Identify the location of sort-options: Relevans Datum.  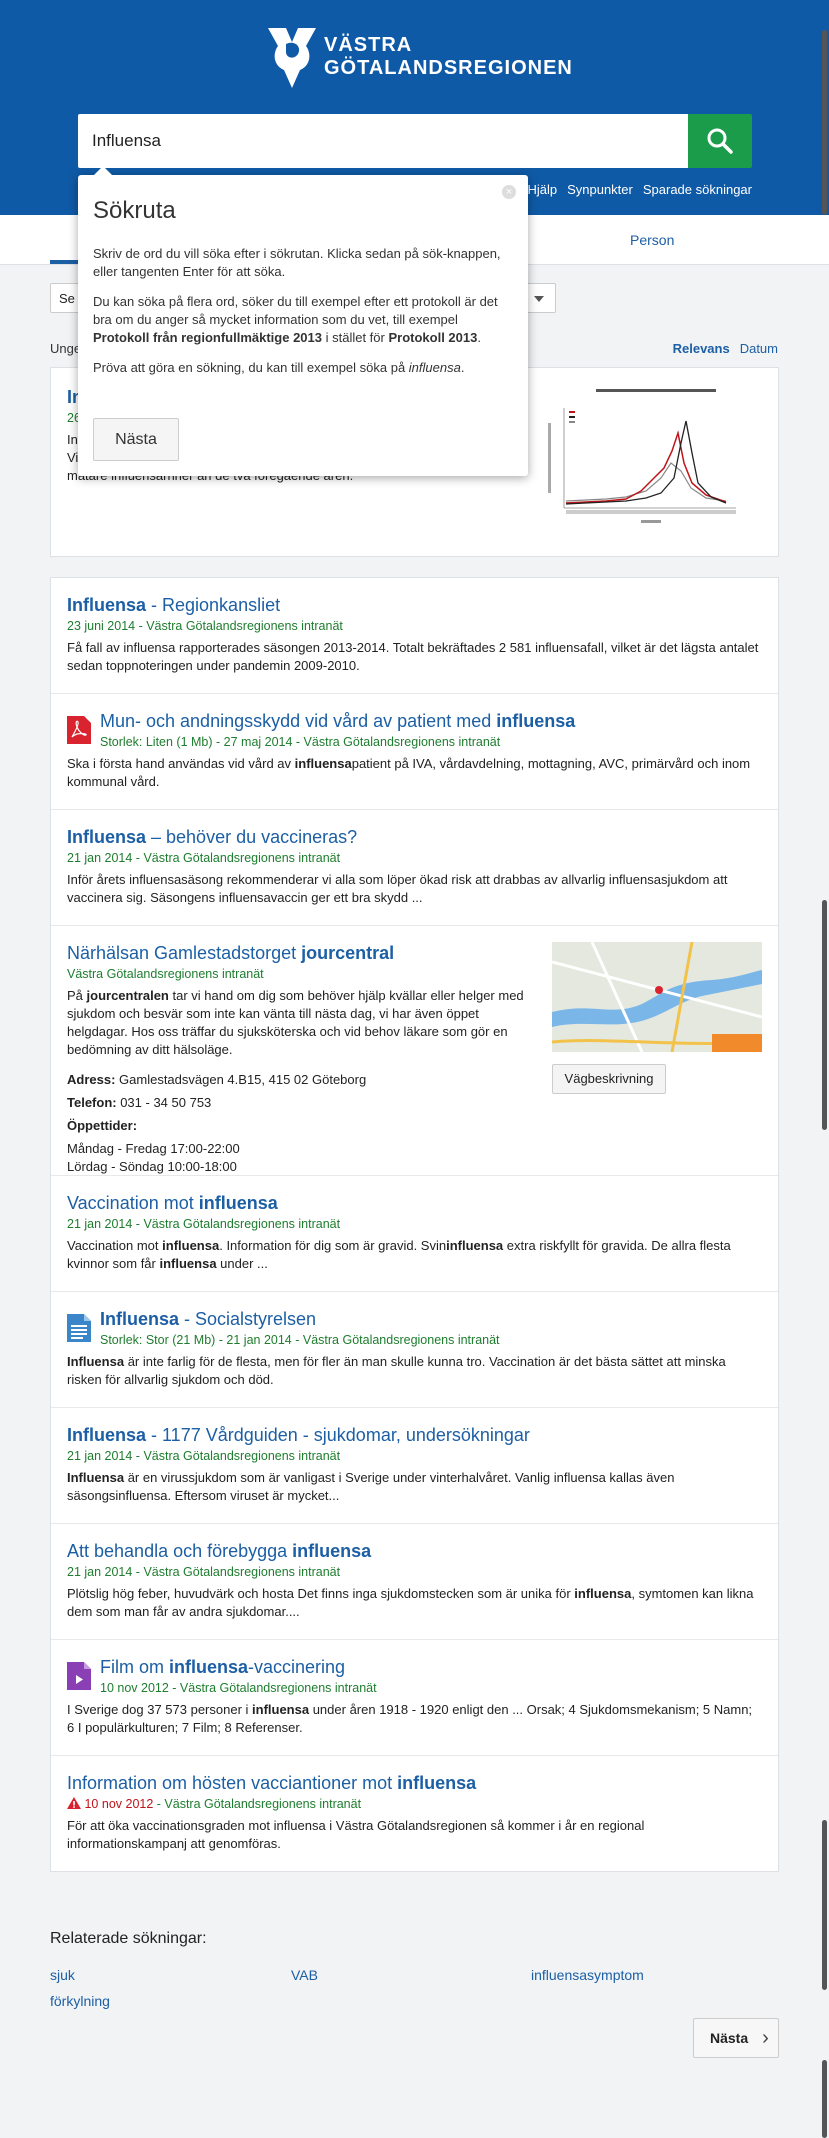
(725, 348).